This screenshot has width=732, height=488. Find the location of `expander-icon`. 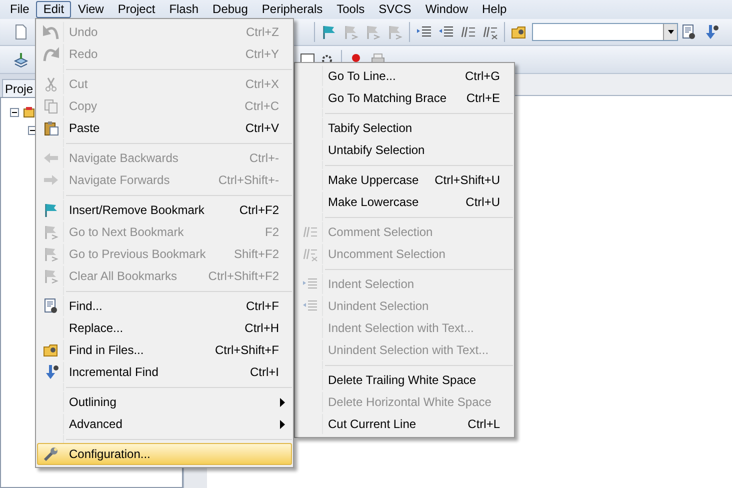

expander-icon is located at coordinates (14, 112).